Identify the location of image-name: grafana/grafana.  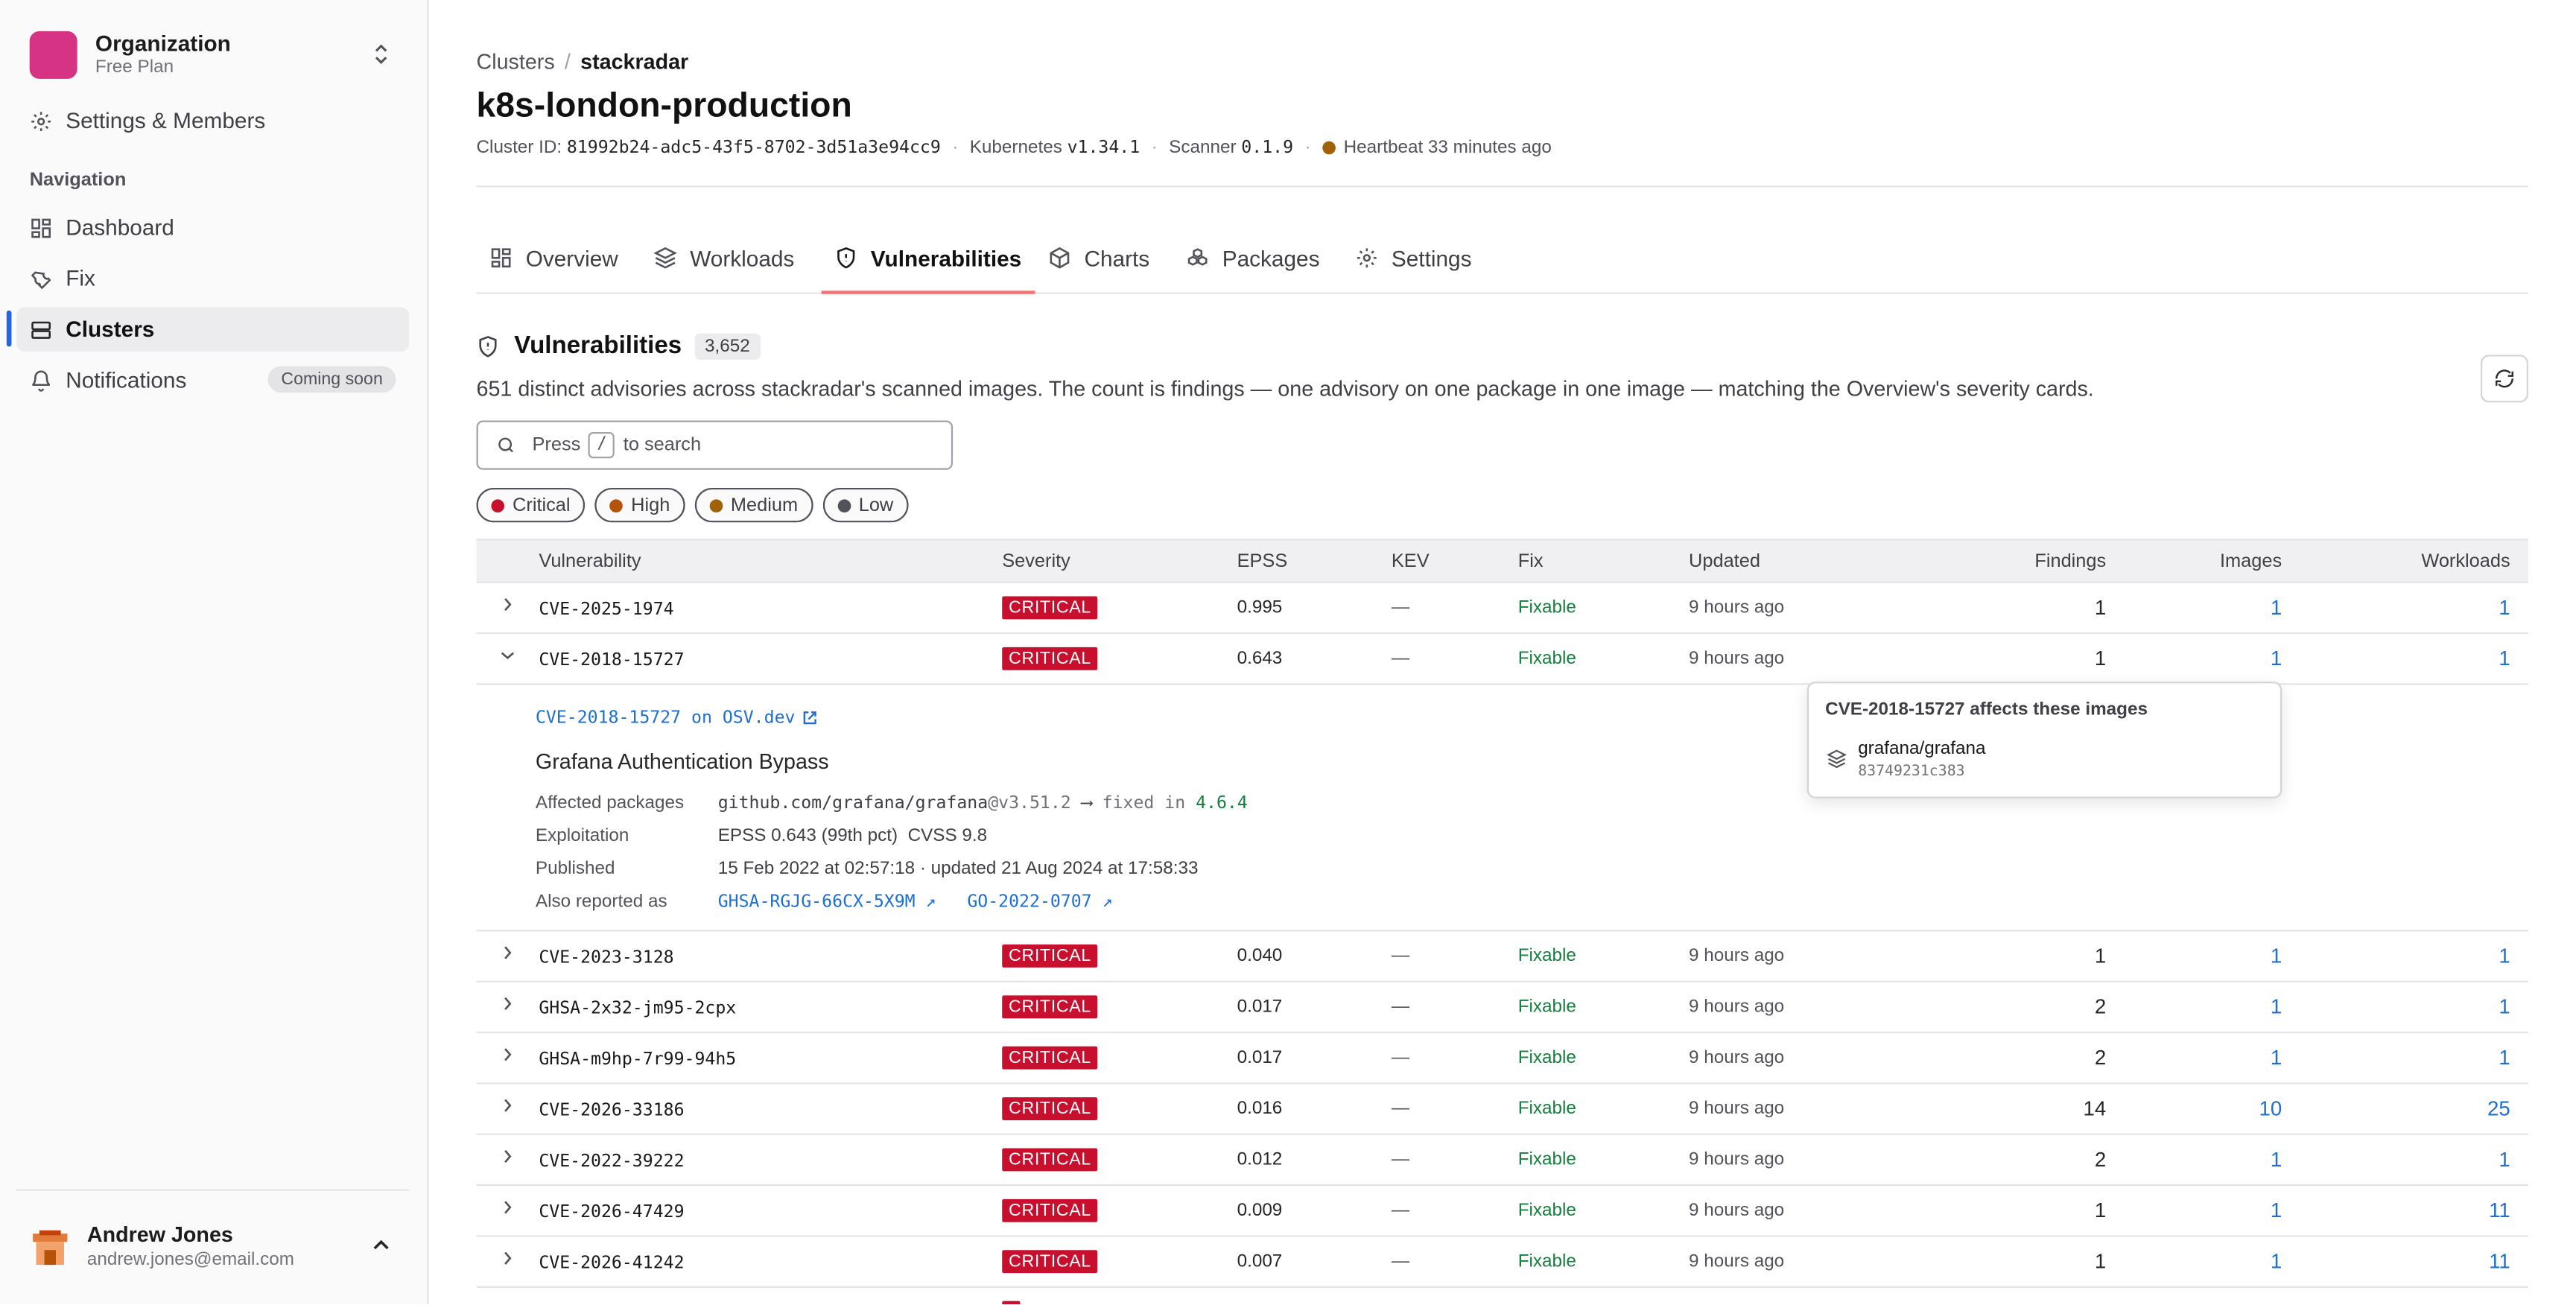
(1922, 749).